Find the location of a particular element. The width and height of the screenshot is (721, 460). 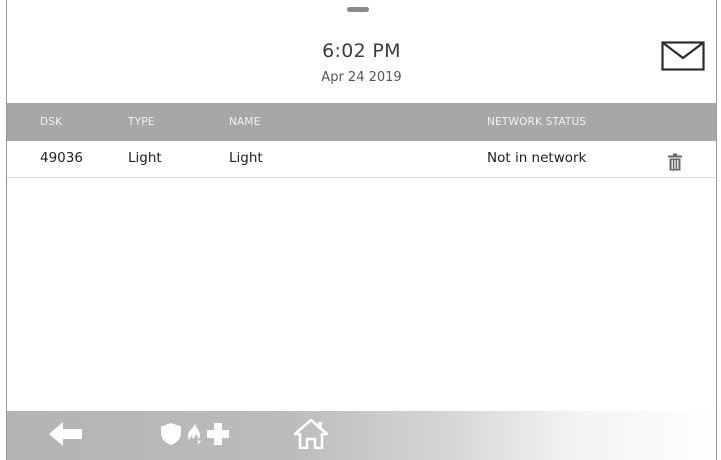

bottom-nav-bar is located at coordinates (361, 435).